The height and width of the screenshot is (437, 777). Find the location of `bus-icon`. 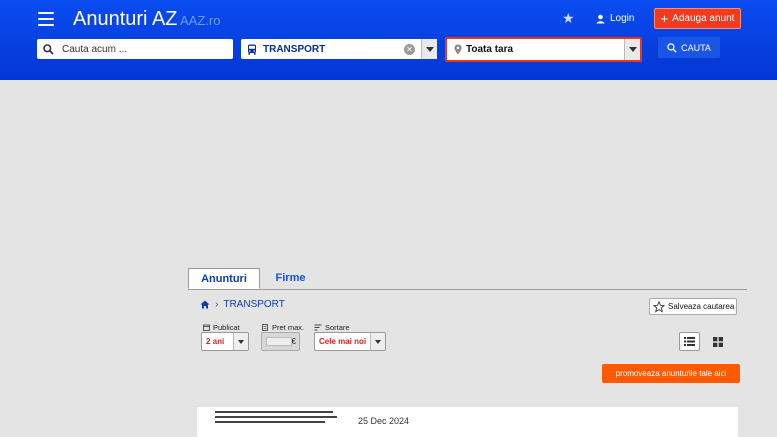

bus-icon is located at coordinates (252, 49).